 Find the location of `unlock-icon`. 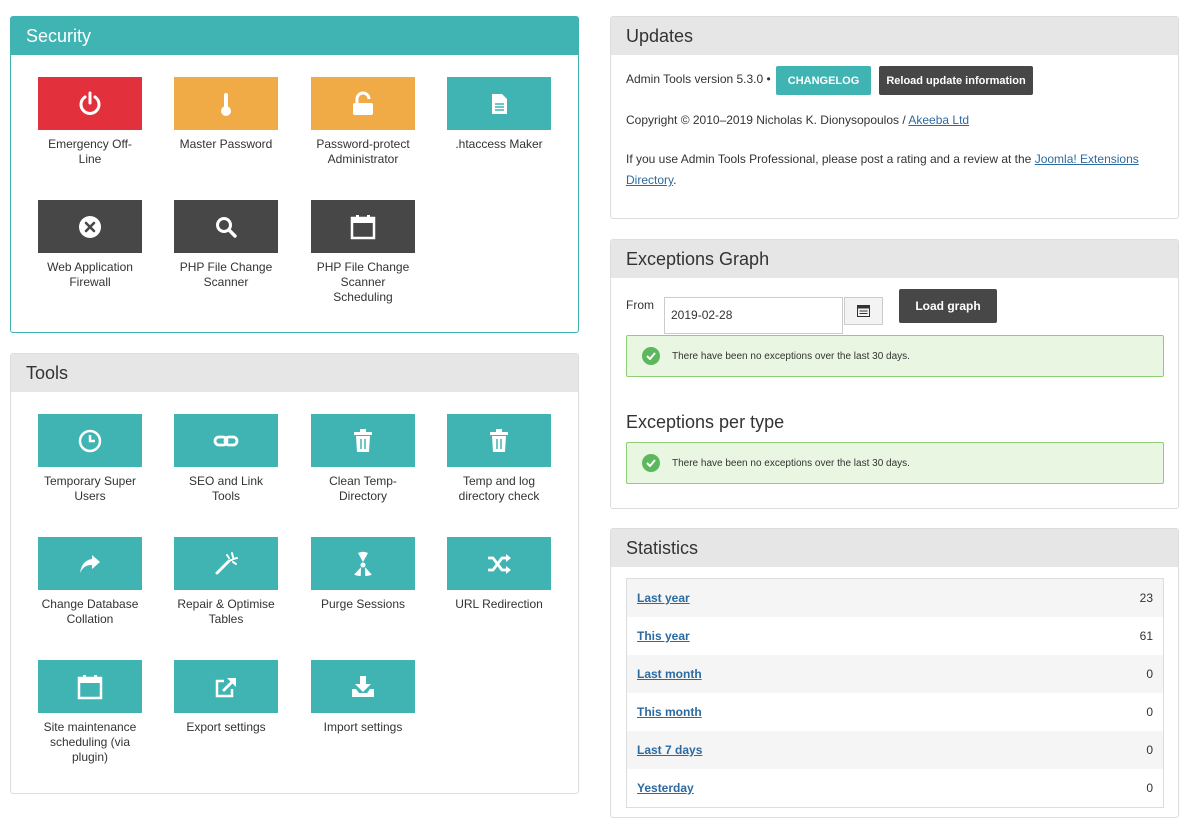

unlock-icon is located at coordinates (363, 103).